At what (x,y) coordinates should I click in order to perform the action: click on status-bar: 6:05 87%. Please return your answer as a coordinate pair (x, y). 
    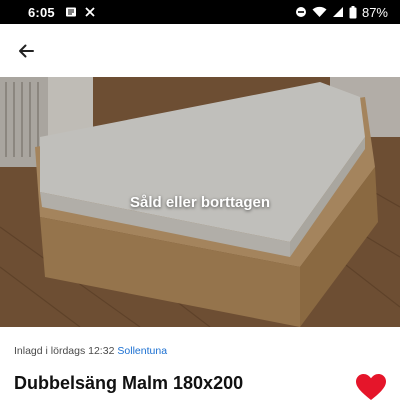
    Looking at the image, I should click on (200, 12).